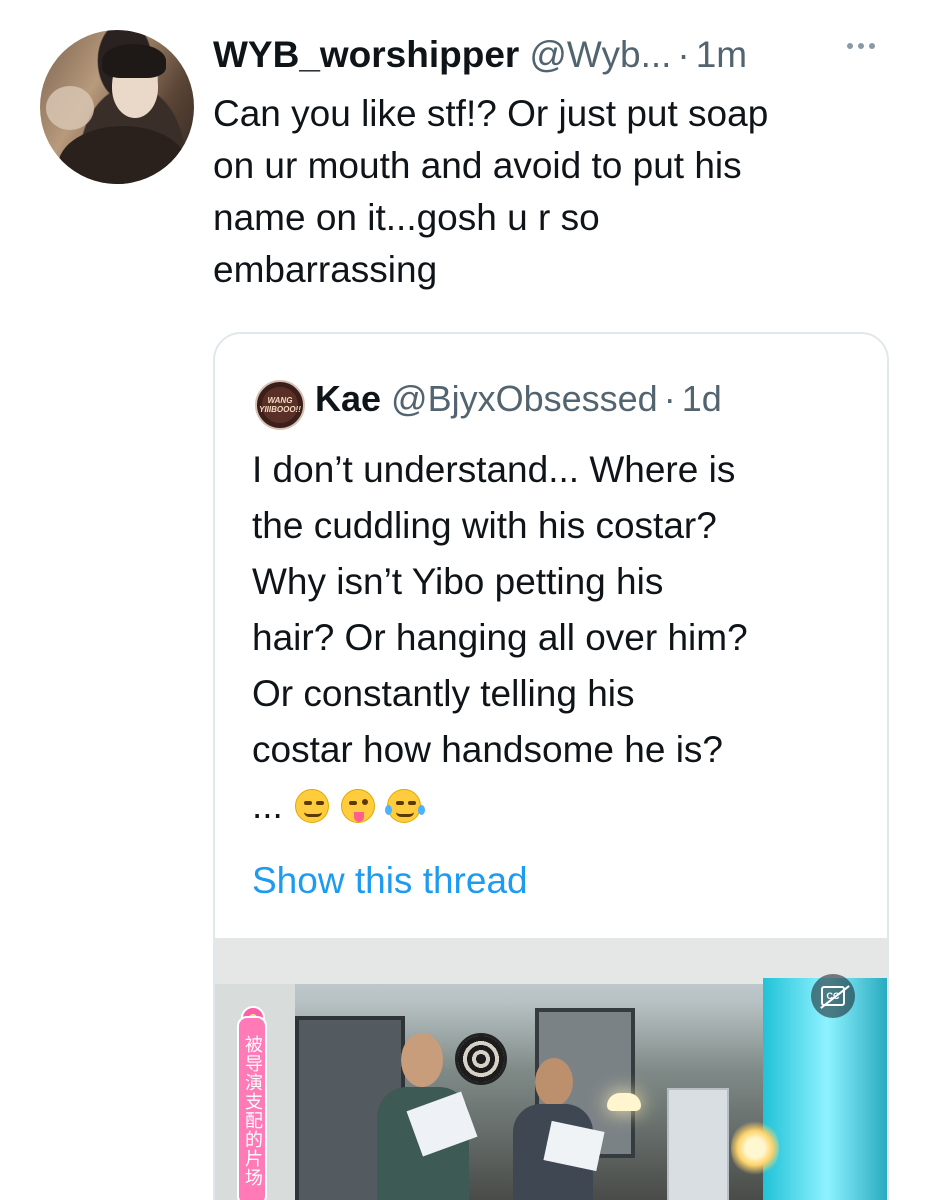 The image size is (928, 1200). What do you see at coordinates (524, 399) in the screenshot?
I see `quoted-user-handle: @BjyxObsessed` at bounding box center [524, 399].